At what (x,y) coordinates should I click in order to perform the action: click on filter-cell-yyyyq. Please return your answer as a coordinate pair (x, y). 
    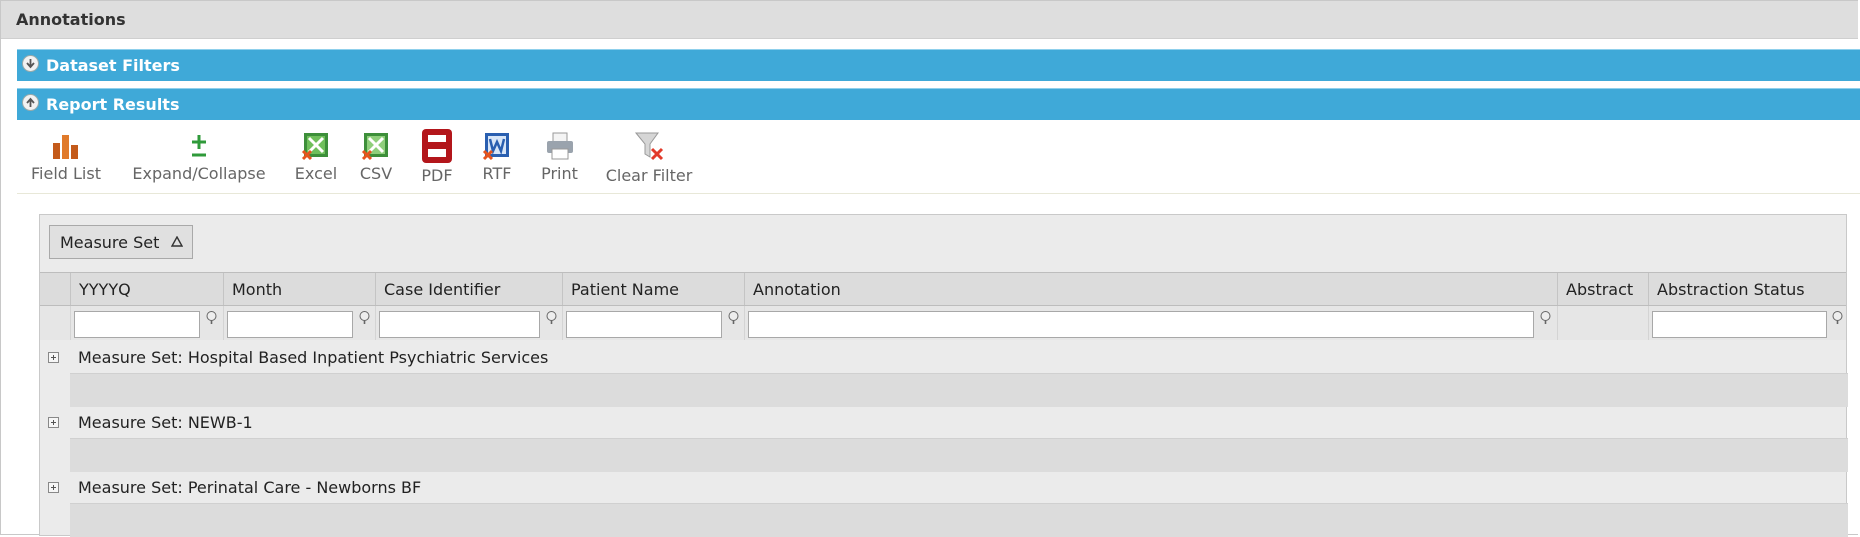
    Looking at the image, I should click on (146, 323).